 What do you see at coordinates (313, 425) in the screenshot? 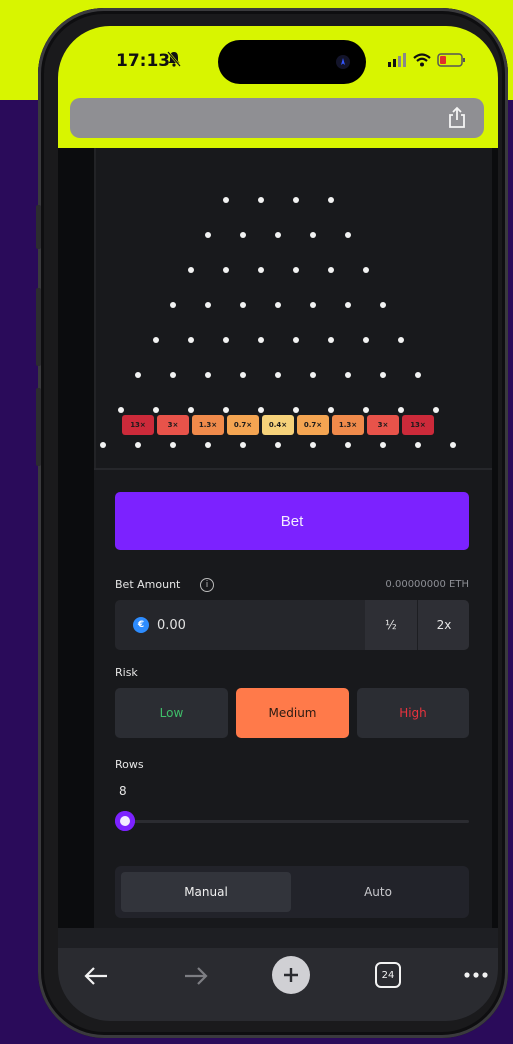
I see `multiplier-slot: 0.7×` at bounding box center [313, 425].